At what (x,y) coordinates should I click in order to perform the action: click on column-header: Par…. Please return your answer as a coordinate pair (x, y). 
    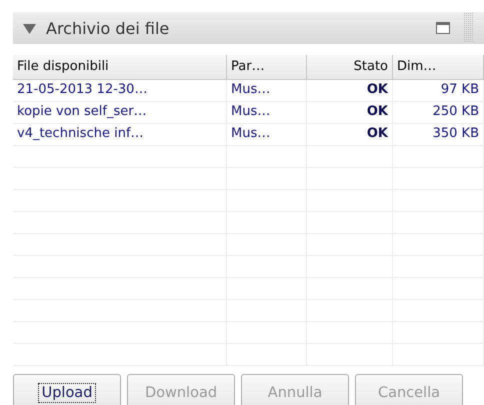
    Looking at the image, I should click on (267, 67).